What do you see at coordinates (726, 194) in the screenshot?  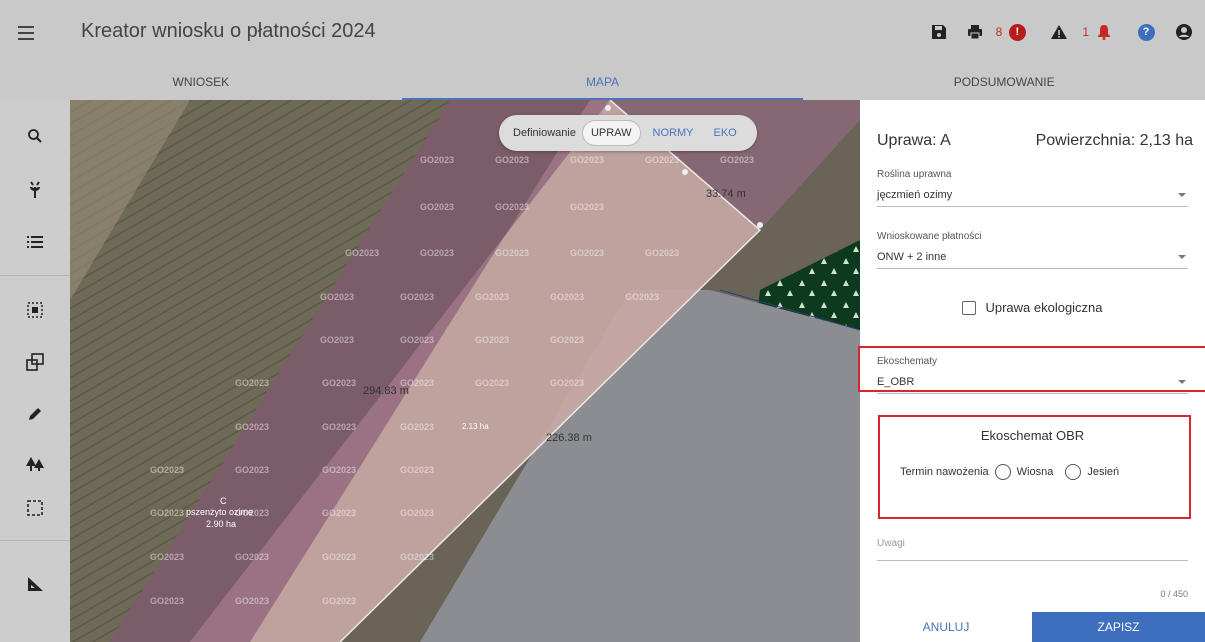 I see `dimension-label: 33.74 m` at bounding box center [726, 194].